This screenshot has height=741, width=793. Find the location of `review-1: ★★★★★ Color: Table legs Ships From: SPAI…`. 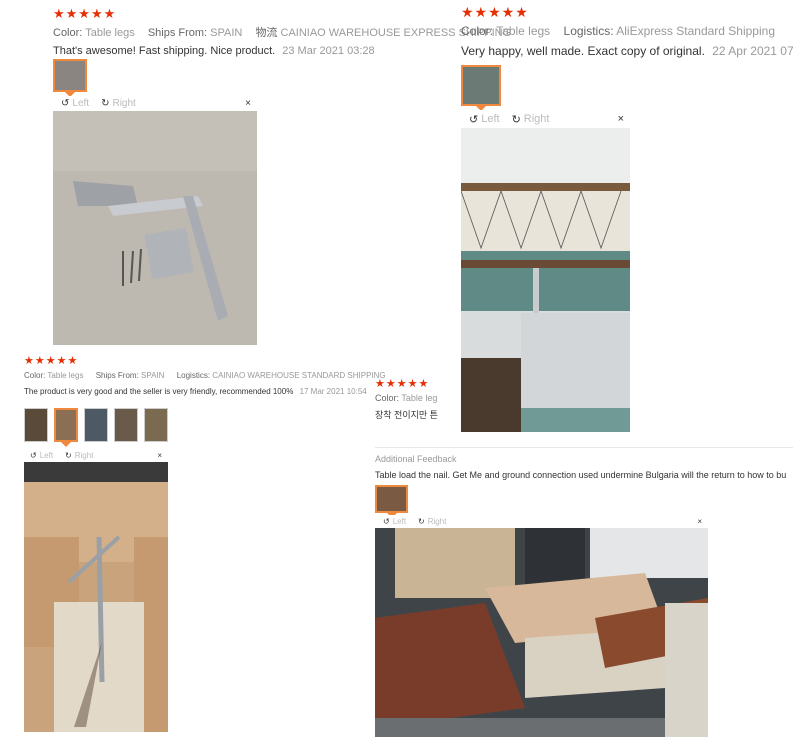

review-1: ★★★★★ Color: Table legs Ships From: SPAI… is located at coordinates (282, 31).